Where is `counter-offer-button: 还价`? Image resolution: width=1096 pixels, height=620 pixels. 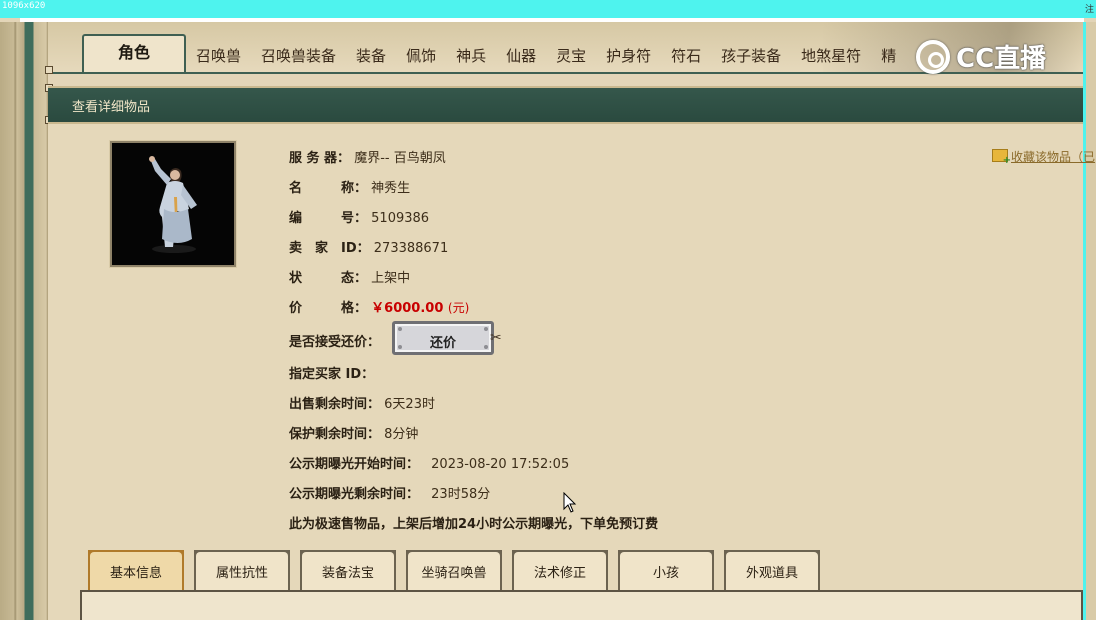
counter-offer-button: 还价 is located at coordinates (443, 338).